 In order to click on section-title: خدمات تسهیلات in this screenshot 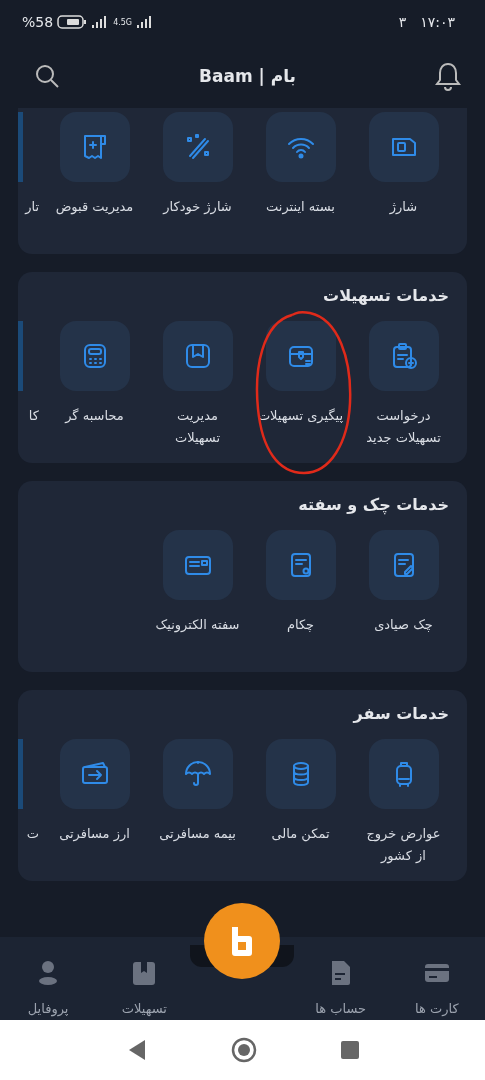, I will do `click(386, 295)`.